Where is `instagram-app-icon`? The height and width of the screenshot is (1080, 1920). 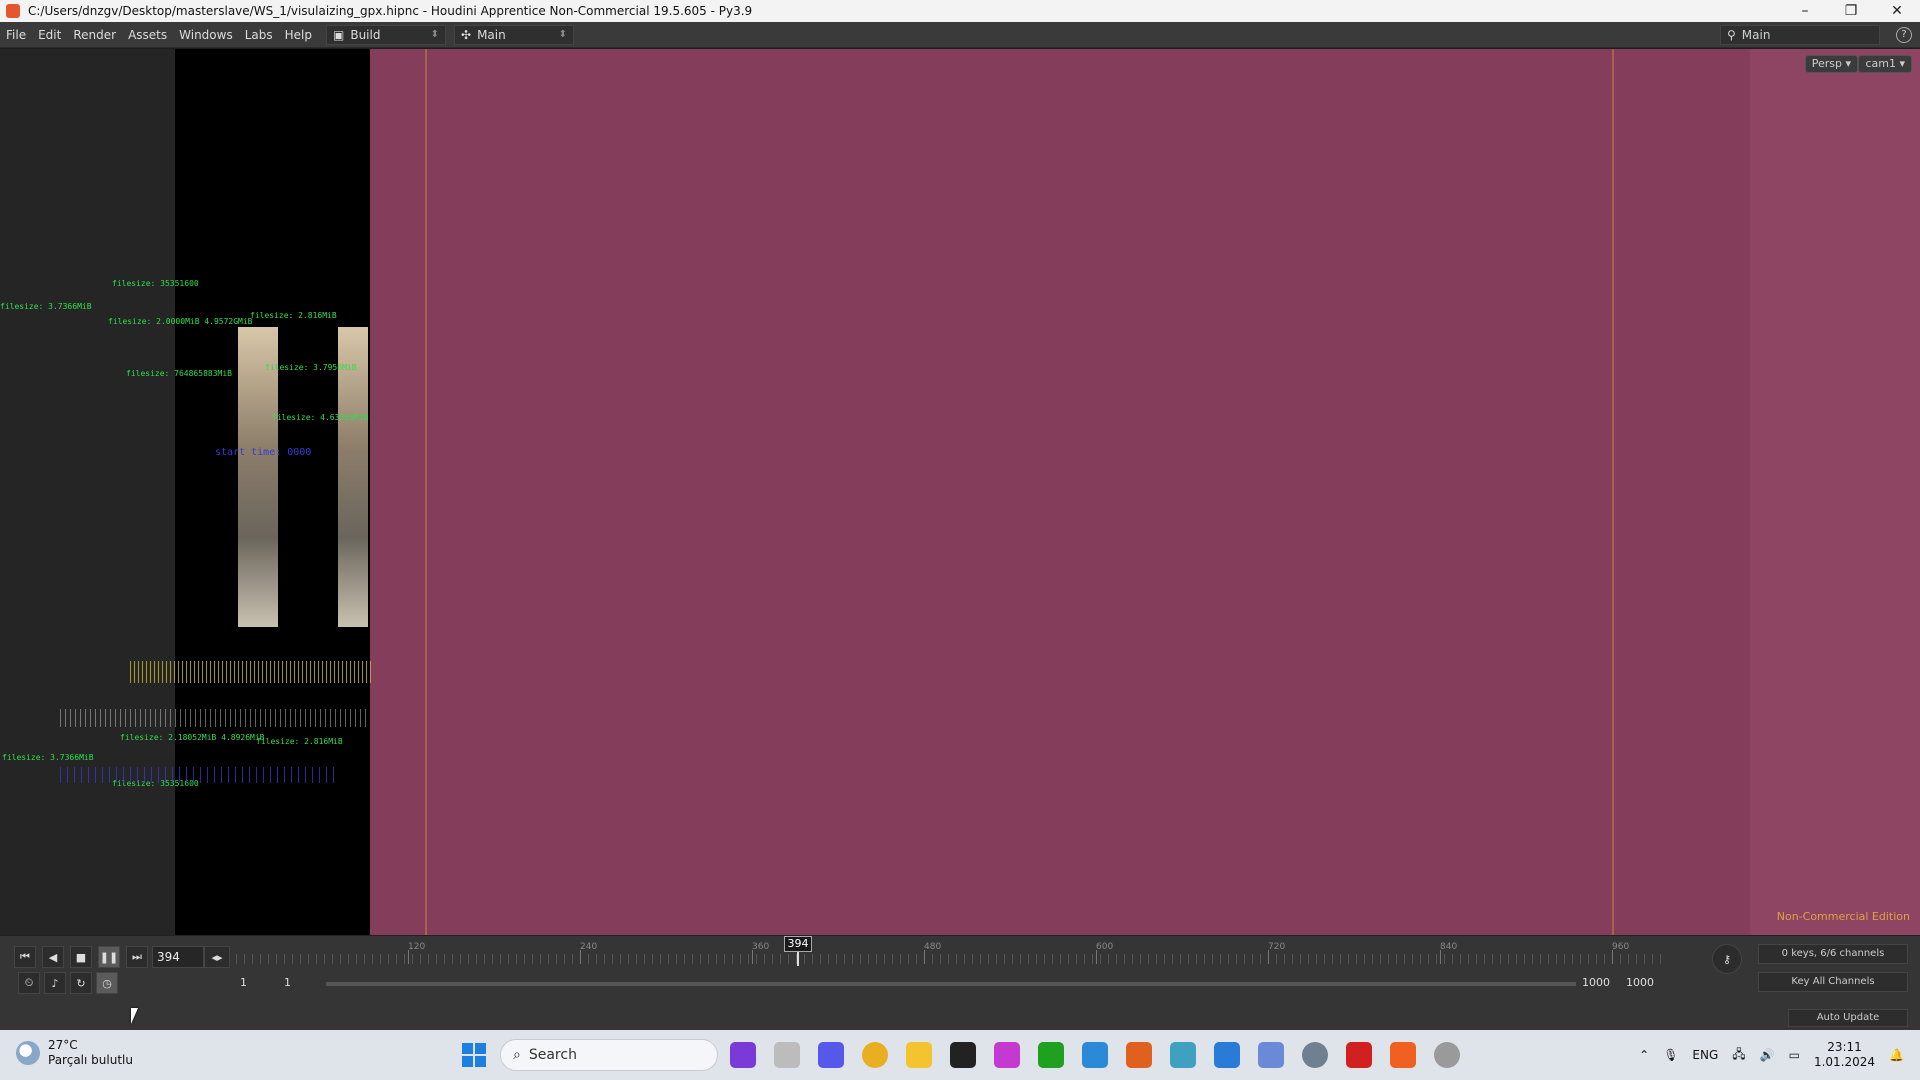 instagram-app-icon is located at coordinates (1007, 1055).